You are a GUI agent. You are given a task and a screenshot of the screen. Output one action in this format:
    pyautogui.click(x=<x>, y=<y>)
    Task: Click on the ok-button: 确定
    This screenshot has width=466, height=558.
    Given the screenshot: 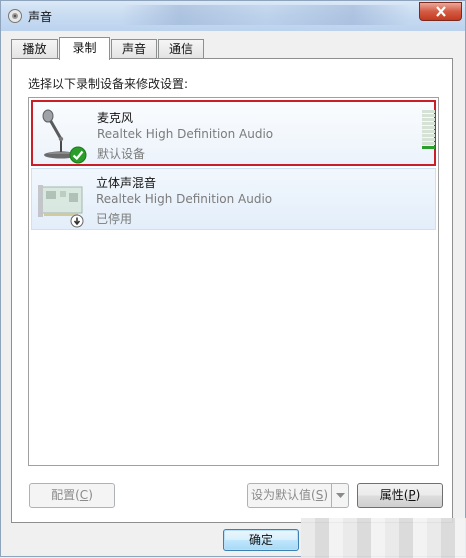 What is the action you would take?
    pyautogui.click(x=261, y=540)
    